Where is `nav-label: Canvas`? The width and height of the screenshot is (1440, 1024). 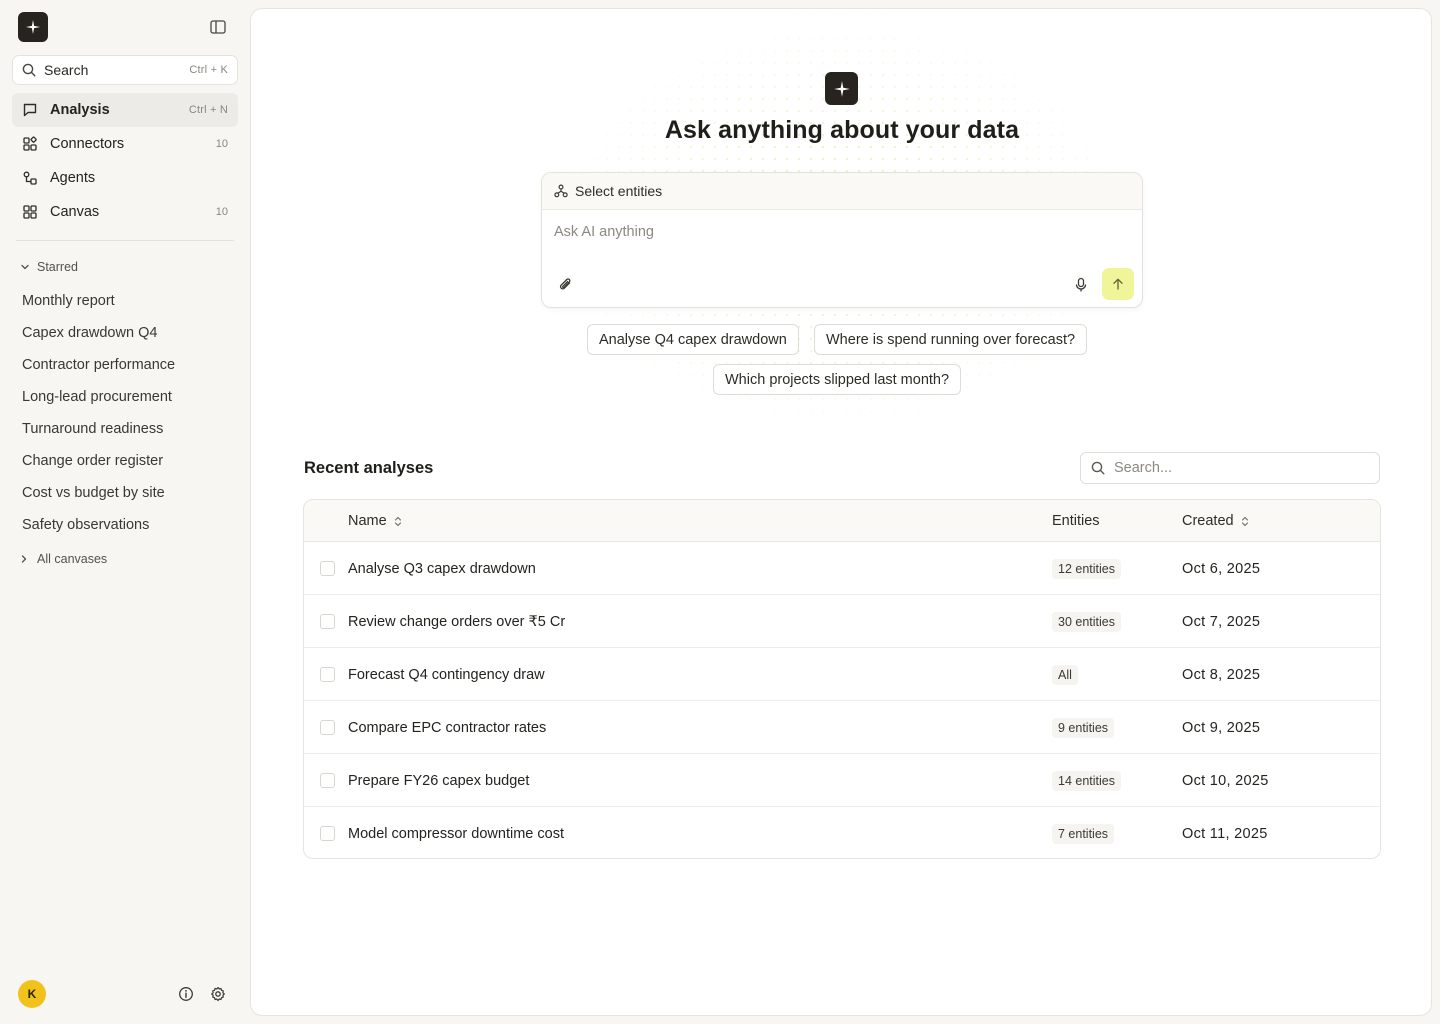 nav-label: Canvas is located at coordinates (75, 212).